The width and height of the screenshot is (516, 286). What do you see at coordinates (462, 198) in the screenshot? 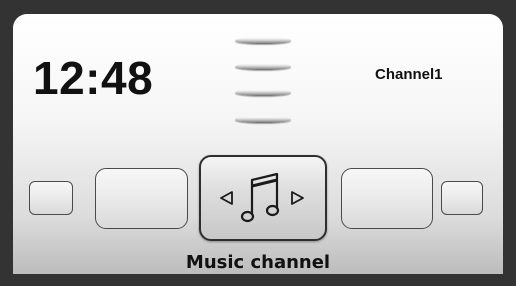
I see `carousel-card-far-right` at bounding box center [462, 198].